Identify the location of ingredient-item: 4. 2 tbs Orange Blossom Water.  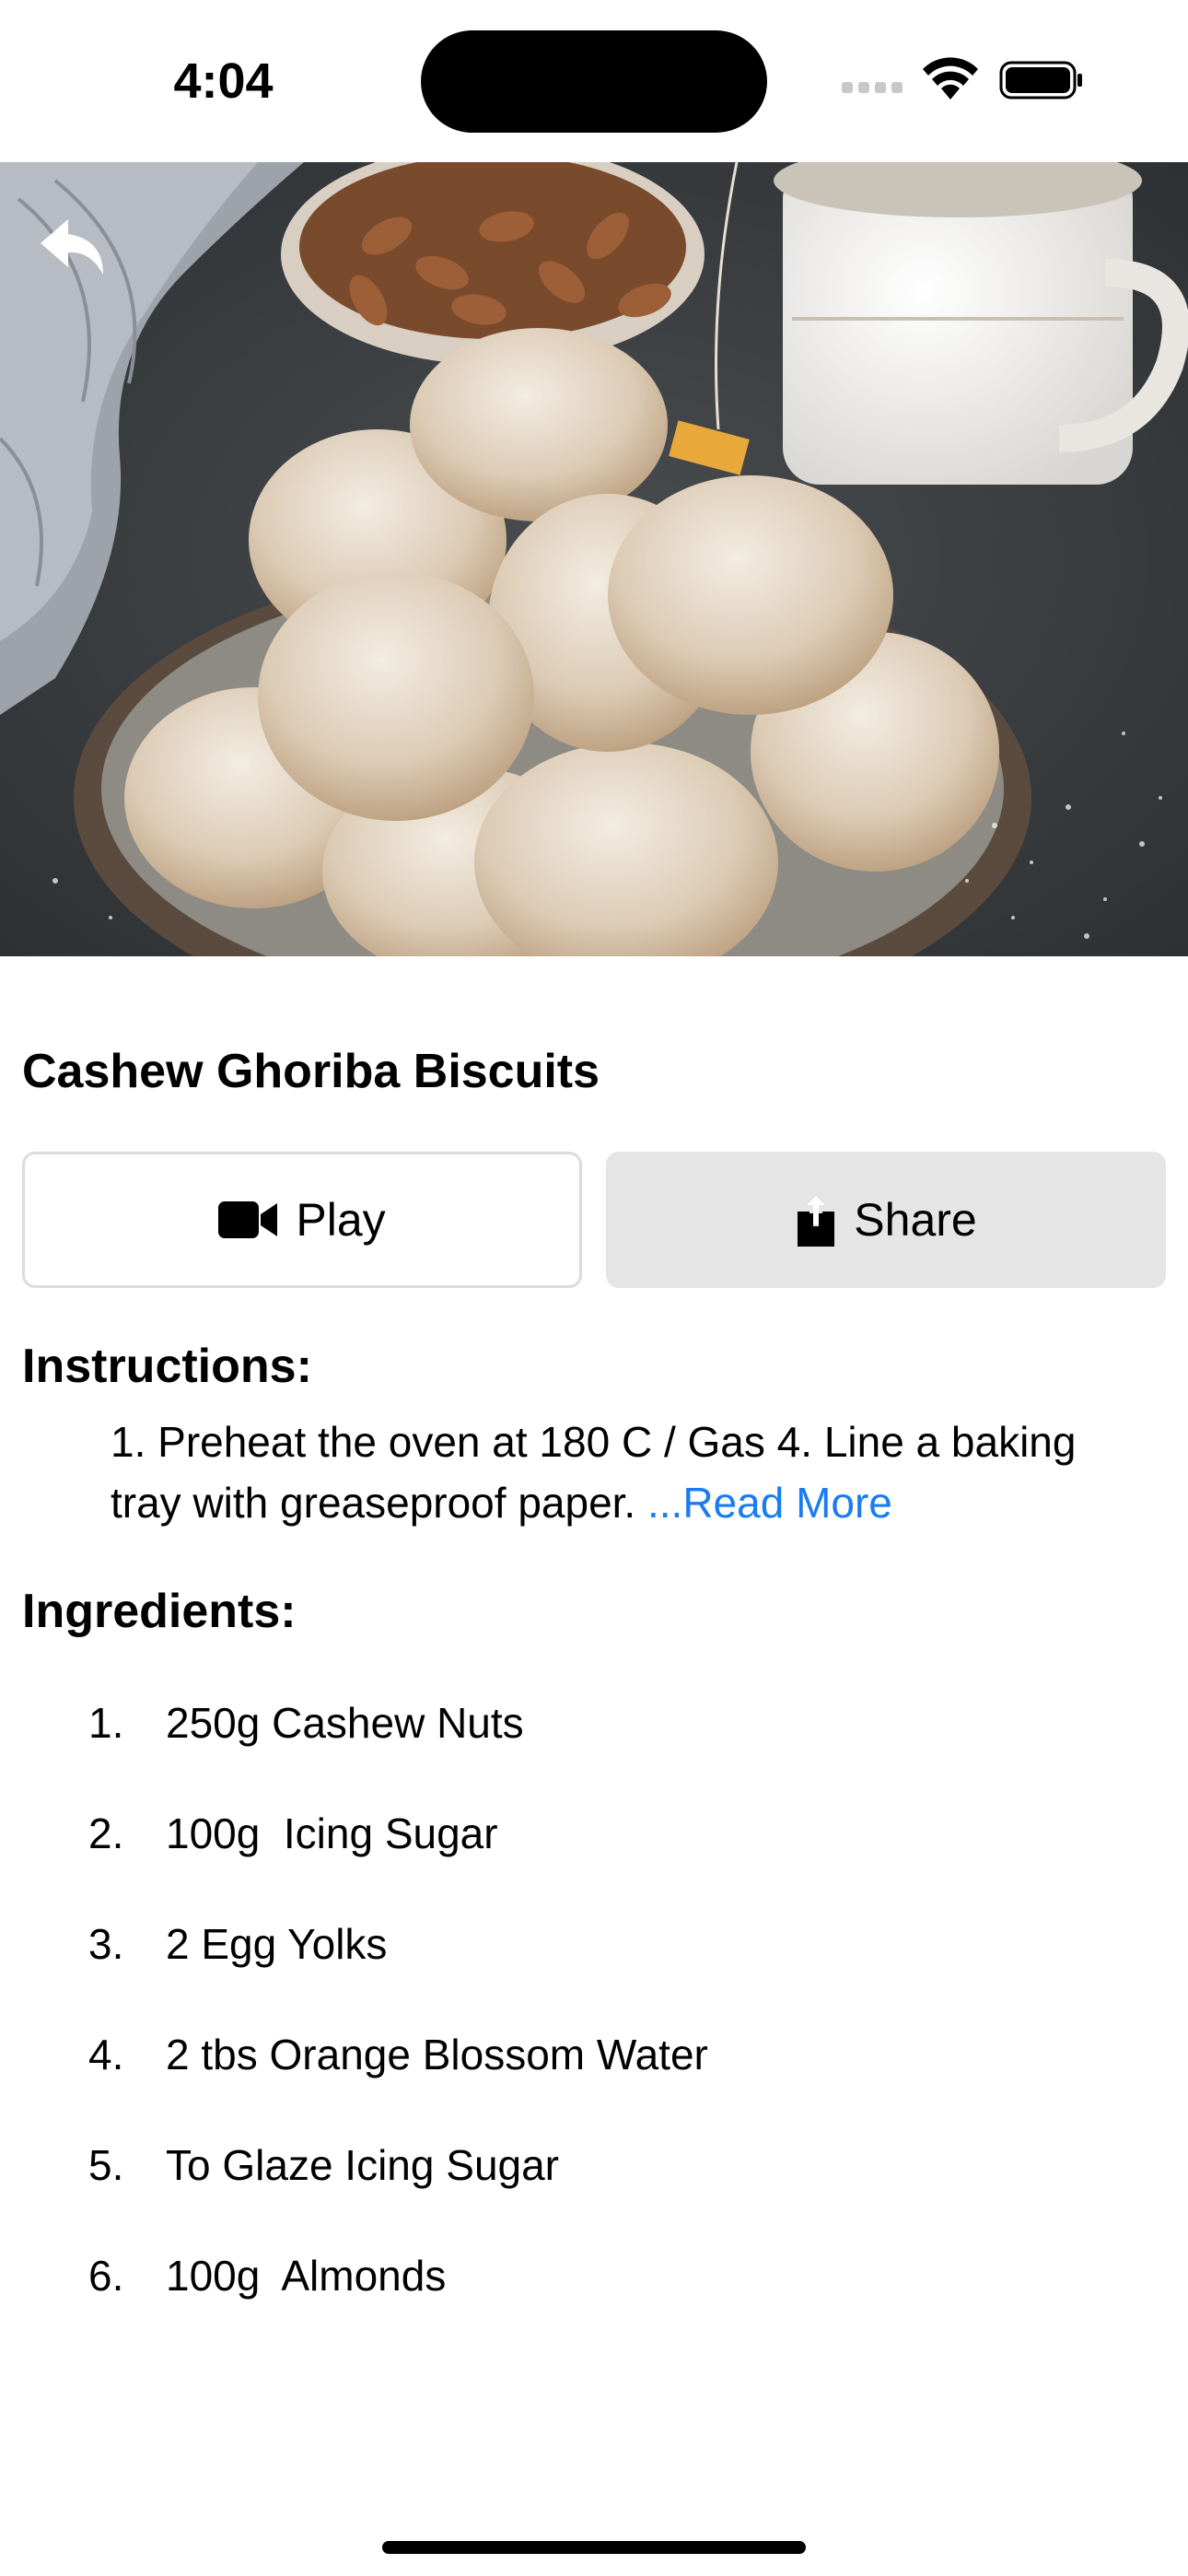
(594, 2073).